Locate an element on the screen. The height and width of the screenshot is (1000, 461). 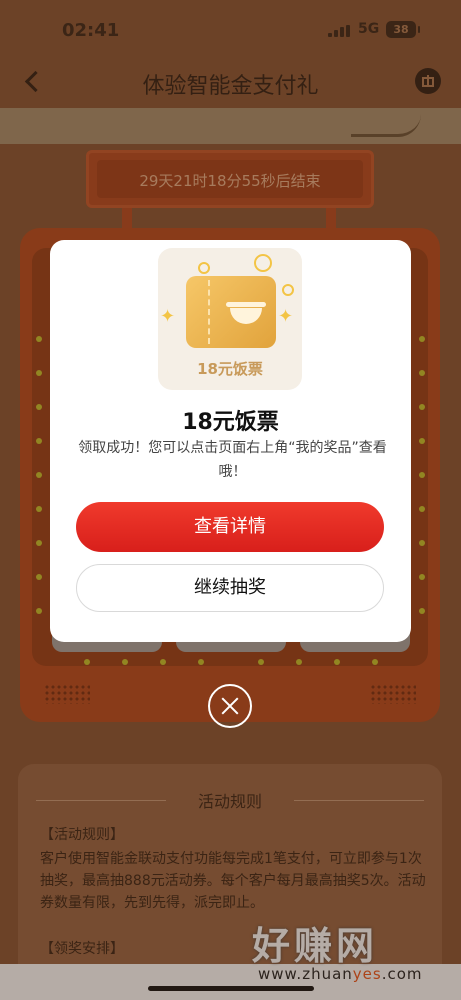
close-circle-icon is located at coordinates (230, 706).